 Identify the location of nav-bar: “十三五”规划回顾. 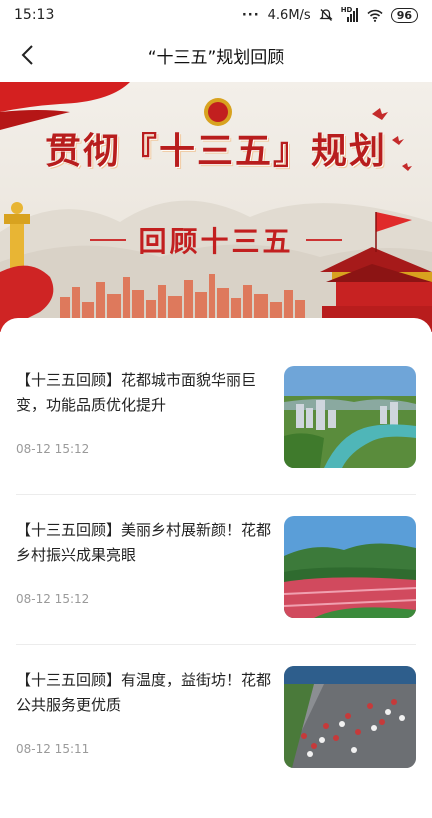
(216, 55).